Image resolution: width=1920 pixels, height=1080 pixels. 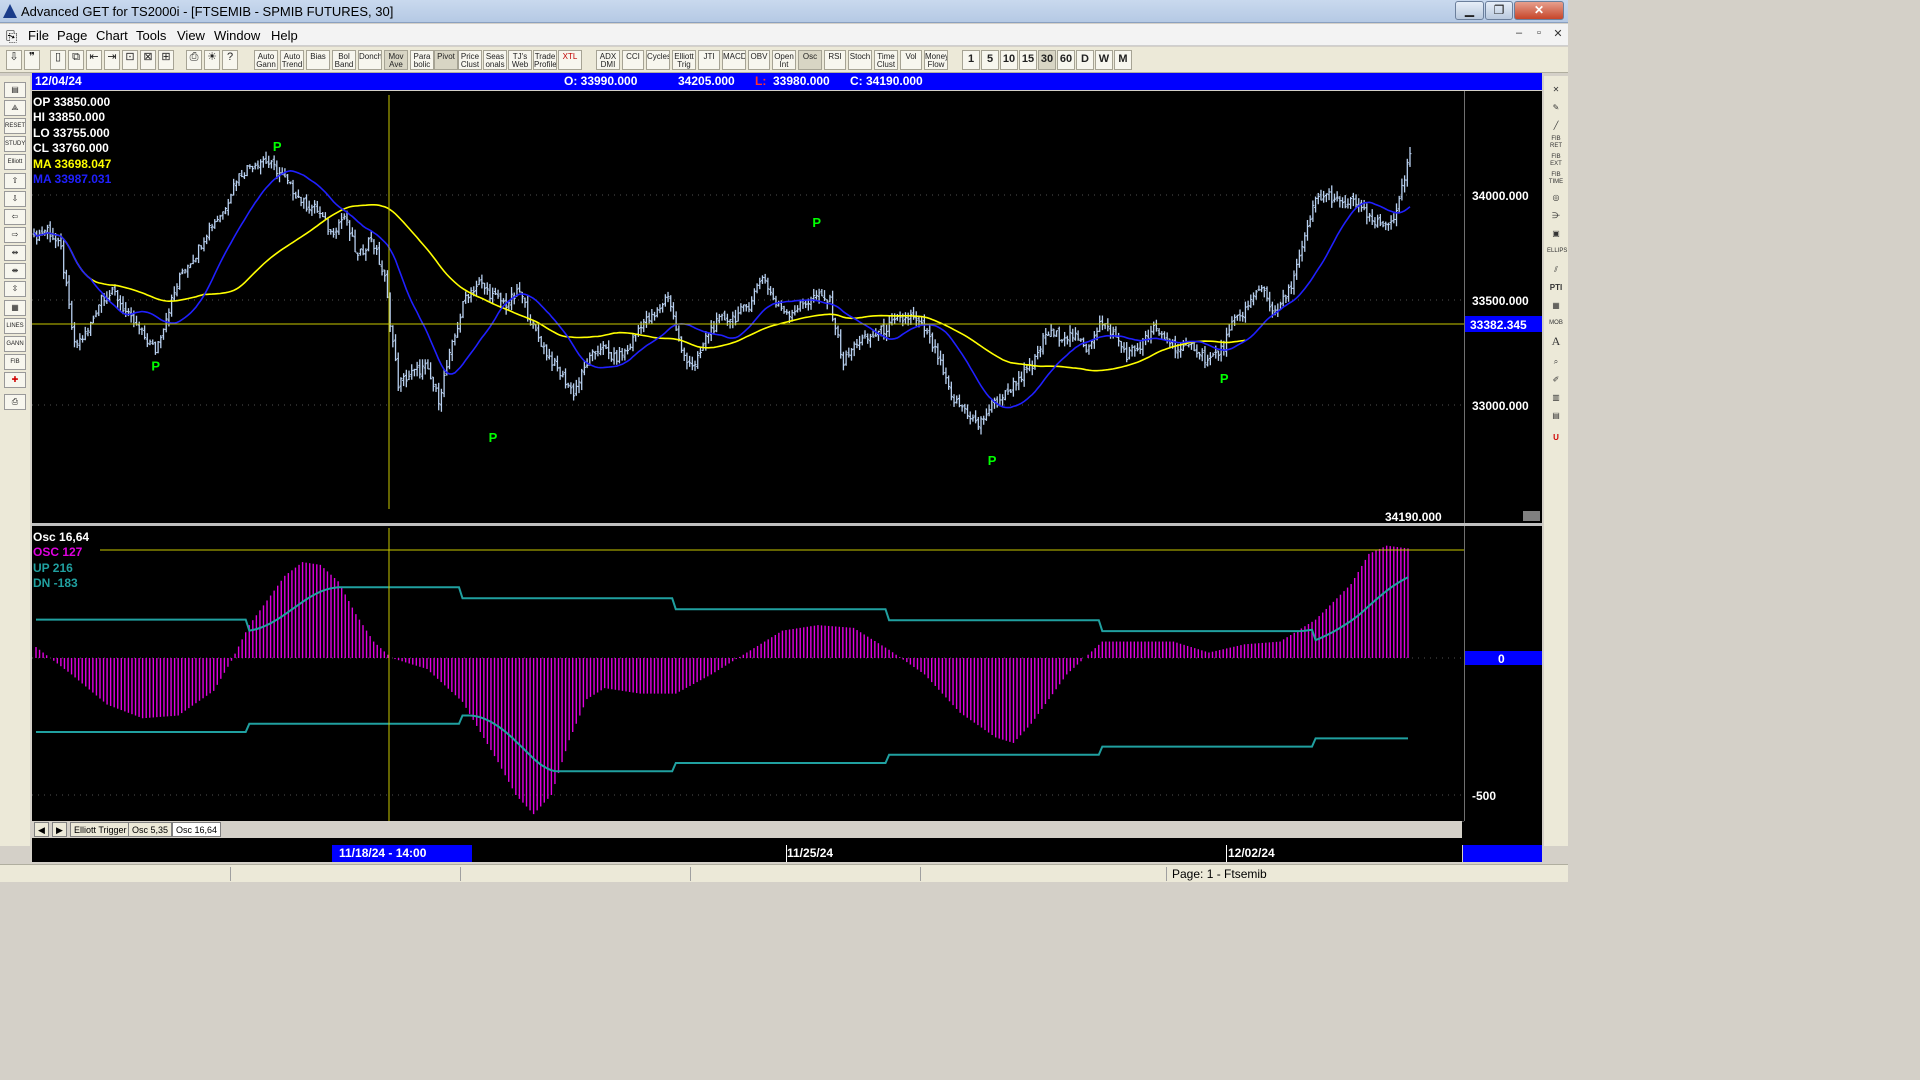 I want to click on menu-tools: Tools, so click(x=151, y=35).